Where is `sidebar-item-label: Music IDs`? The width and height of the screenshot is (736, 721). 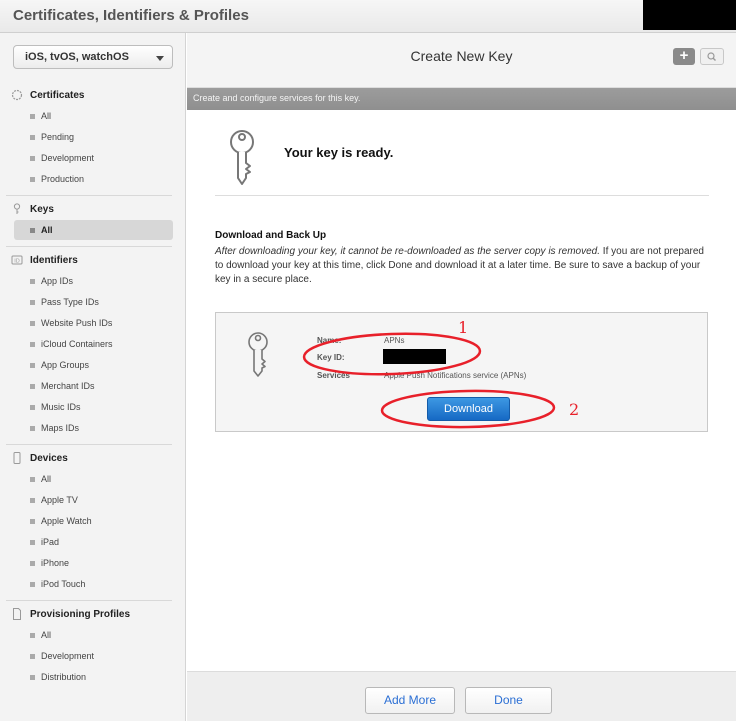 sidebar-item-label: Music IDs is located at coordinates (61, 407).